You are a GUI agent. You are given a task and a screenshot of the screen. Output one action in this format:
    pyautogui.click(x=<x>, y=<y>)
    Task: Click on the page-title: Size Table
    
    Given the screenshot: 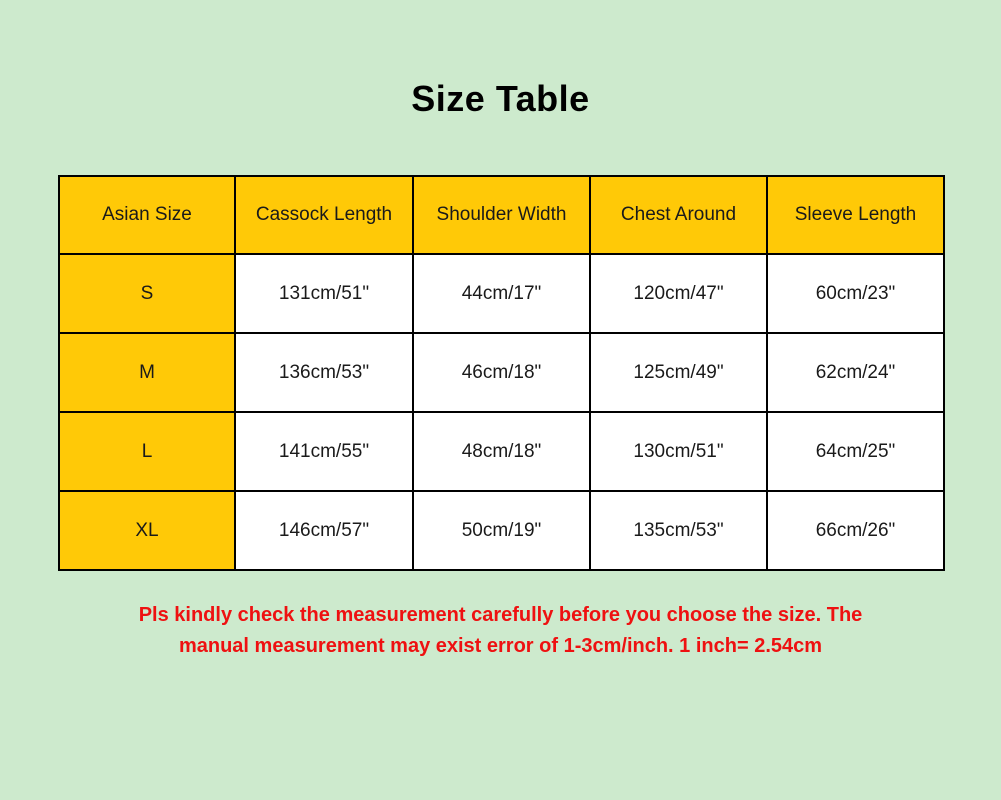 What is the action you would take?
    pyautogui.click(x=500, y=98)
    